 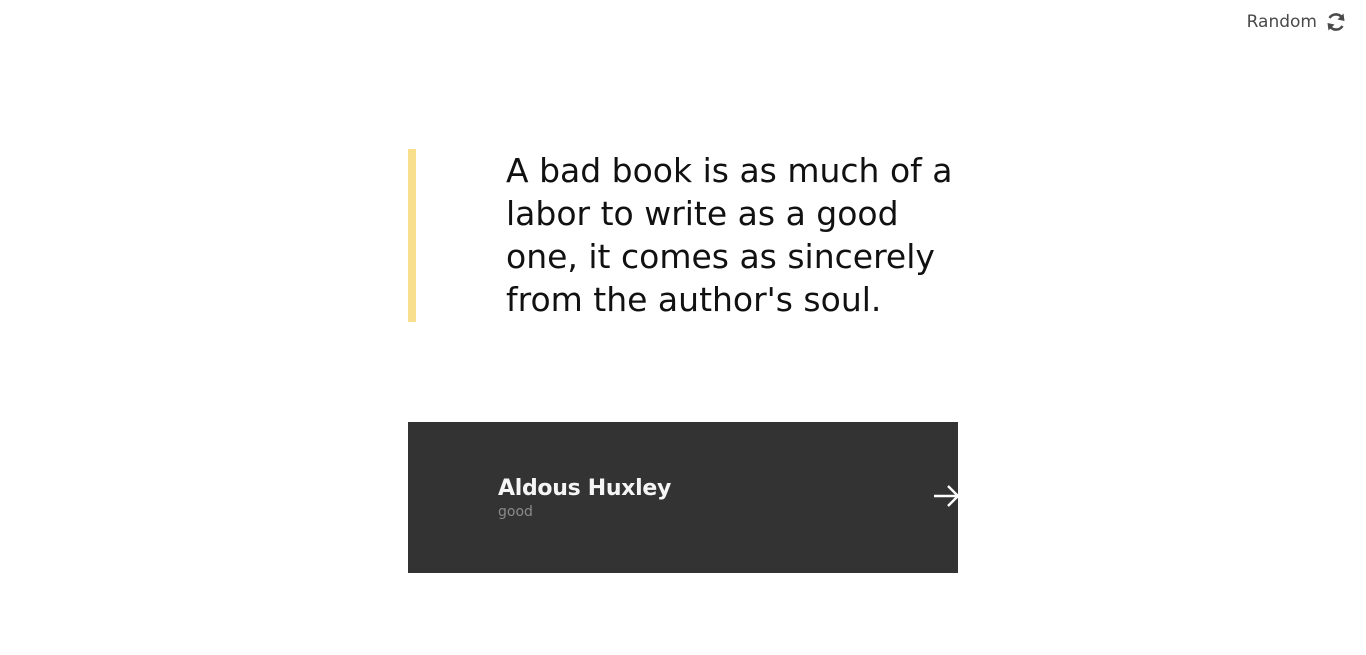 I want to click on random-button: Random, so click(x=1297, y=22).